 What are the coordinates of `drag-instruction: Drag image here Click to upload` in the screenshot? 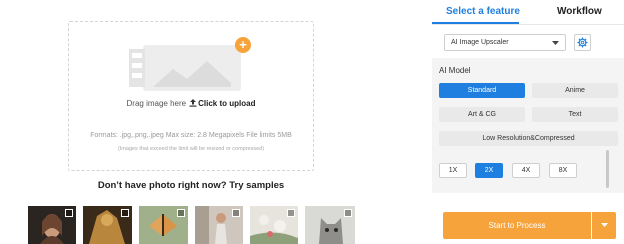 It's located at (191, 103).